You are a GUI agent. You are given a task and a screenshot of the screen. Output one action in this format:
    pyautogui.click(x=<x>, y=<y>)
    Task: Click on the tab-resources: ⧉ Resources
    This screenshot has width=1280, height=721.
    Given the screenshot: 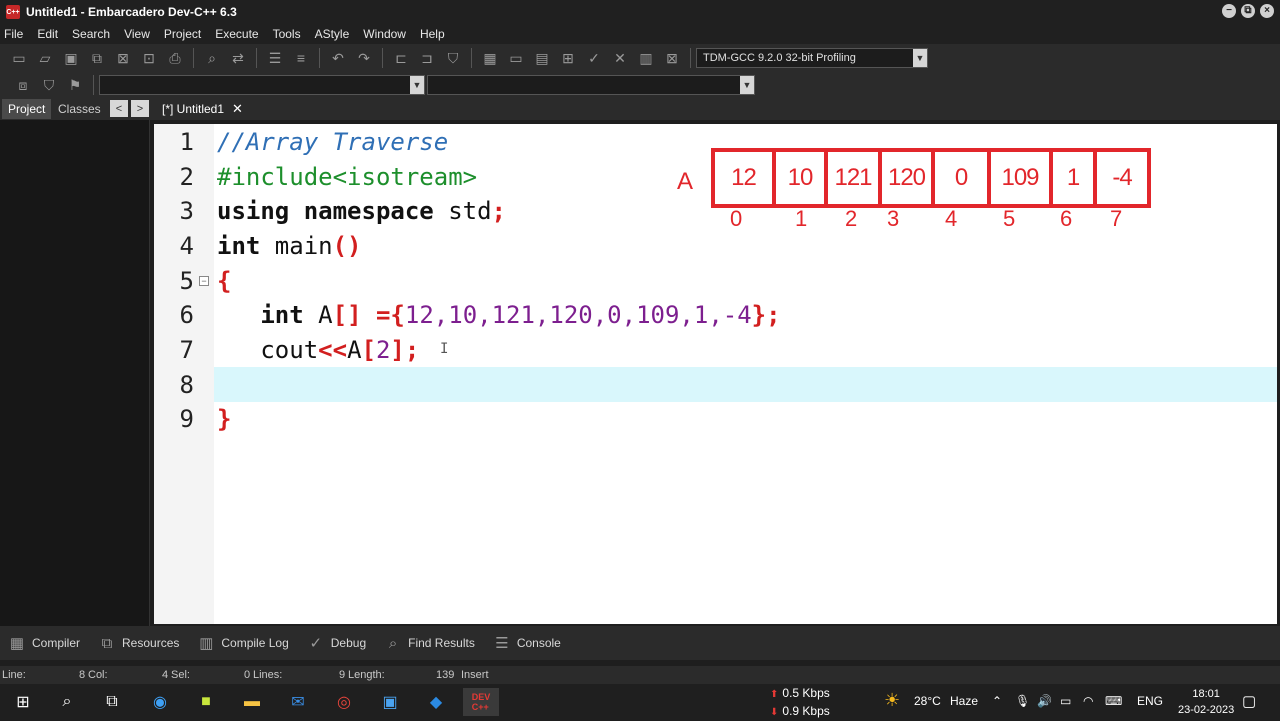 What is the action you would take?
    pyautogui.click(x=138, y=643)
    